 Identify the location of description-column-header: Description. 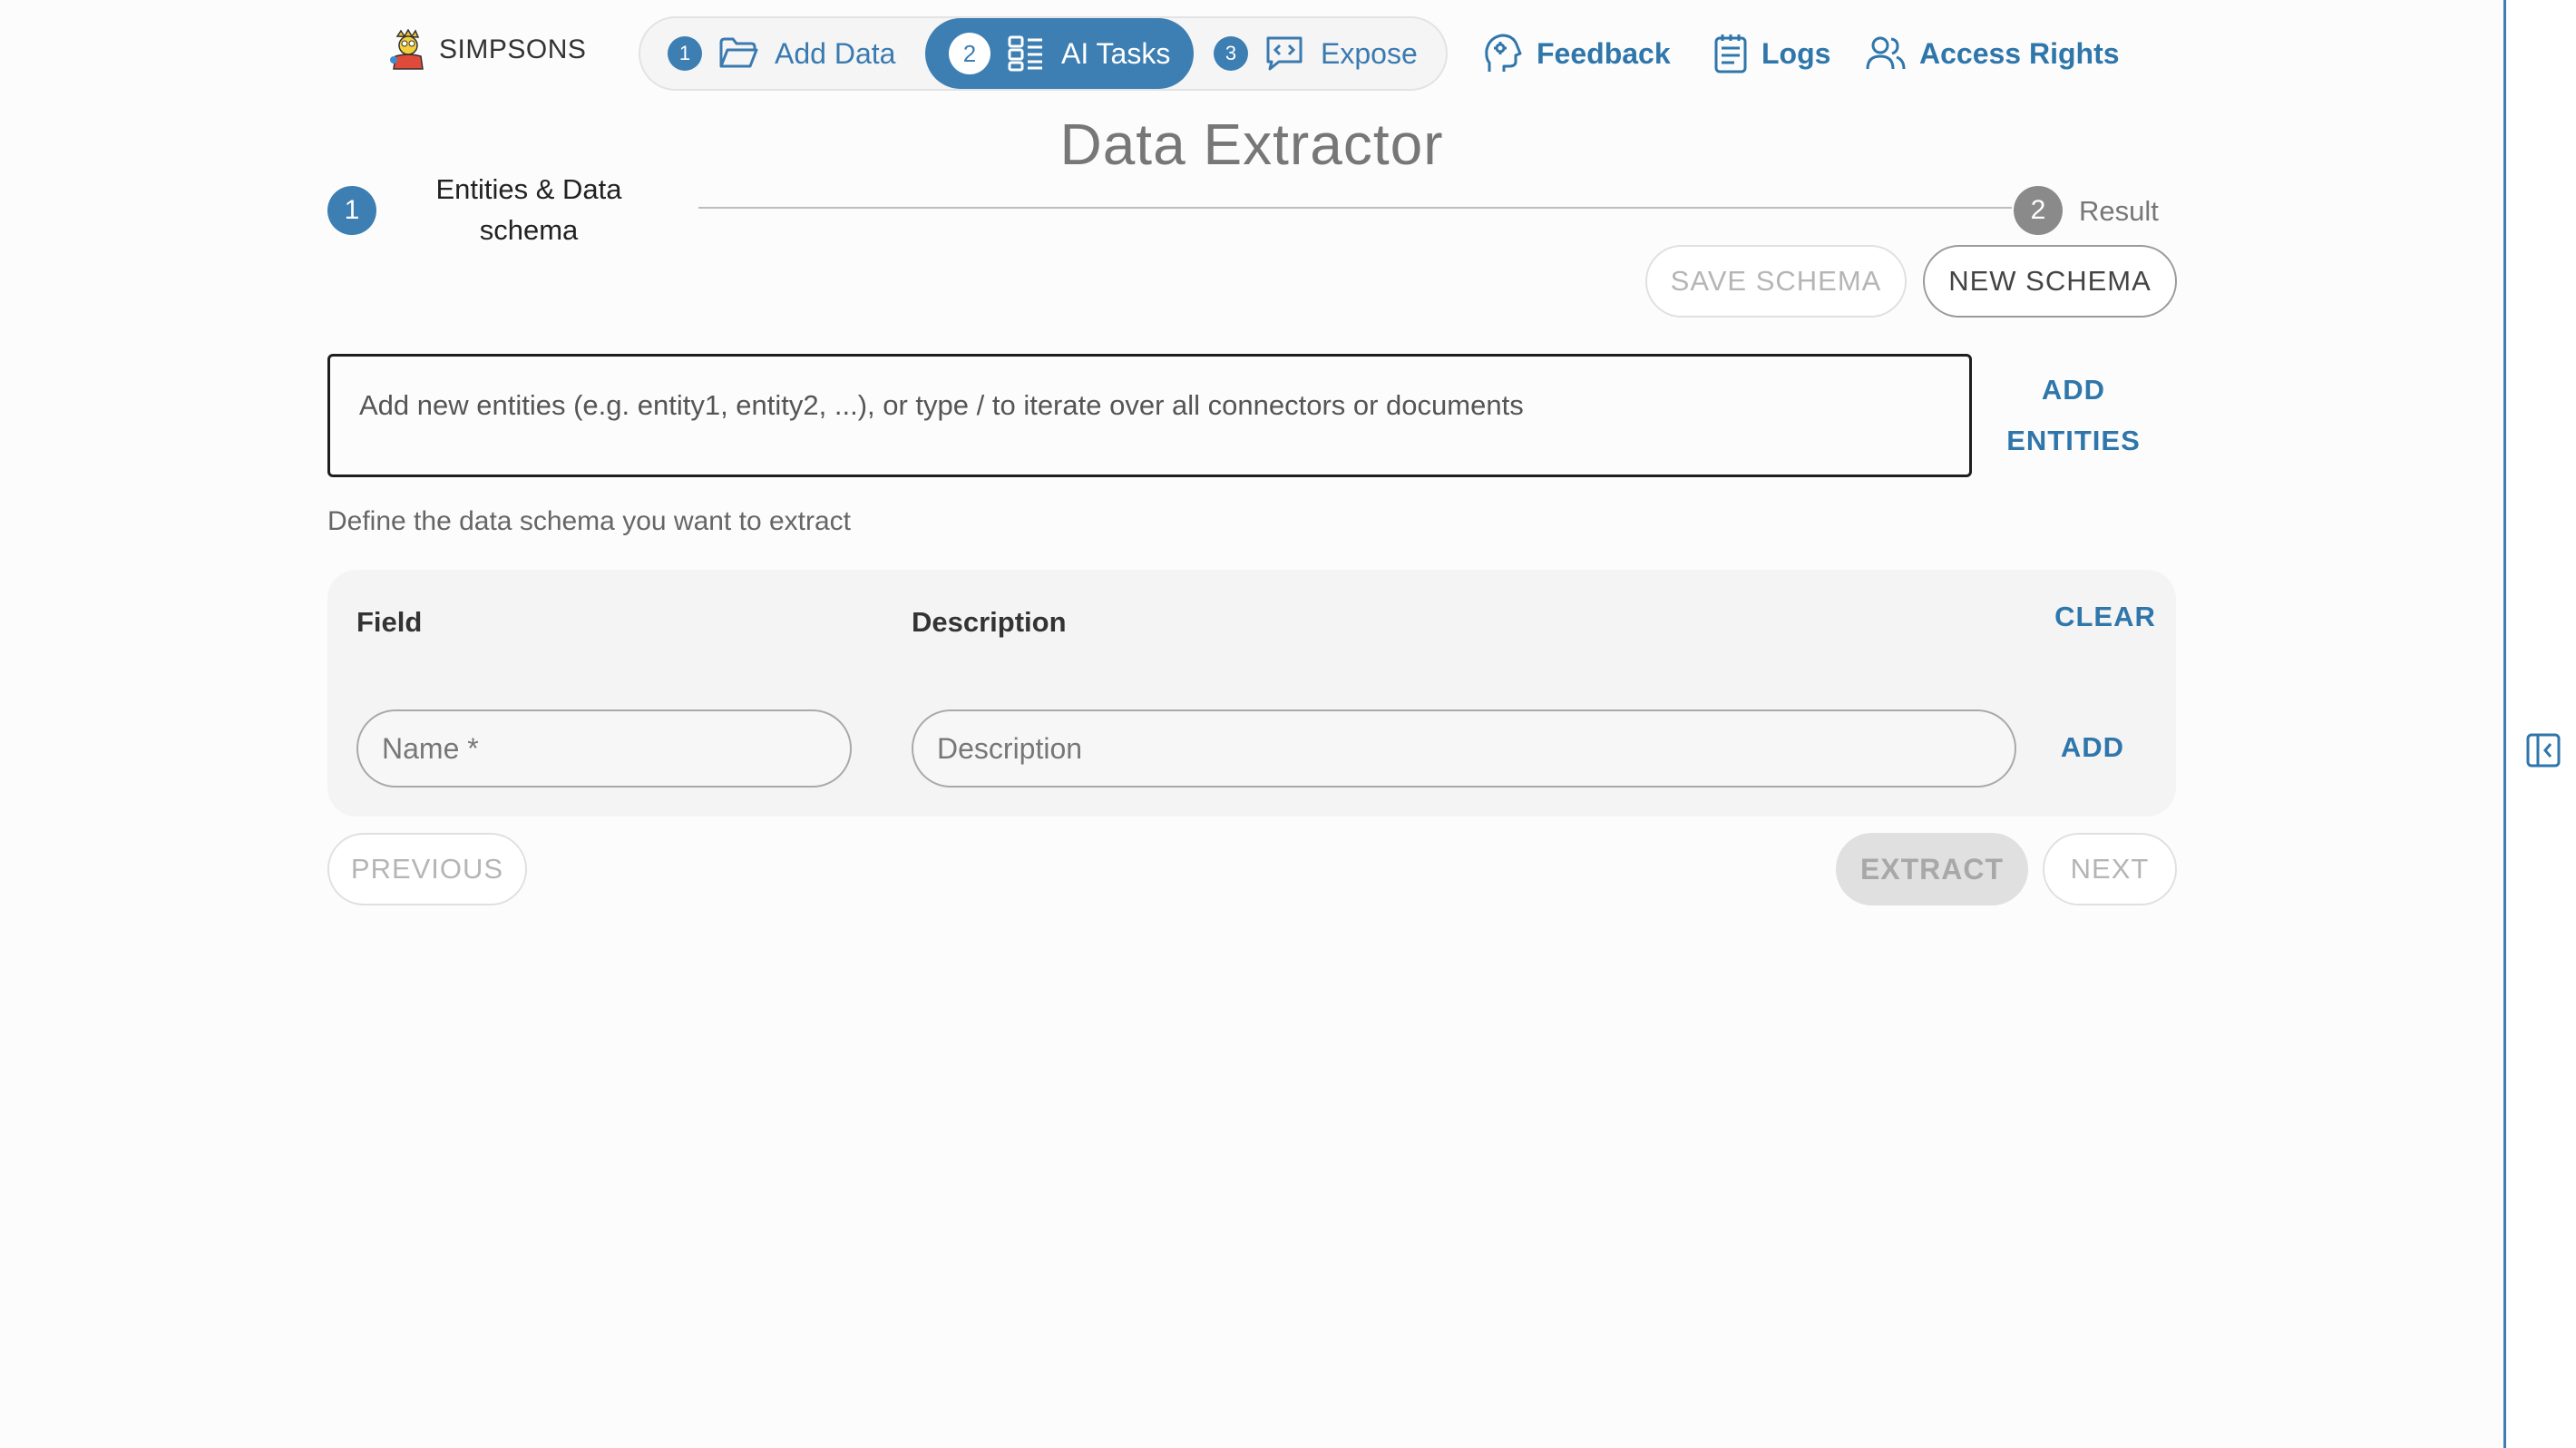
(989, 622).